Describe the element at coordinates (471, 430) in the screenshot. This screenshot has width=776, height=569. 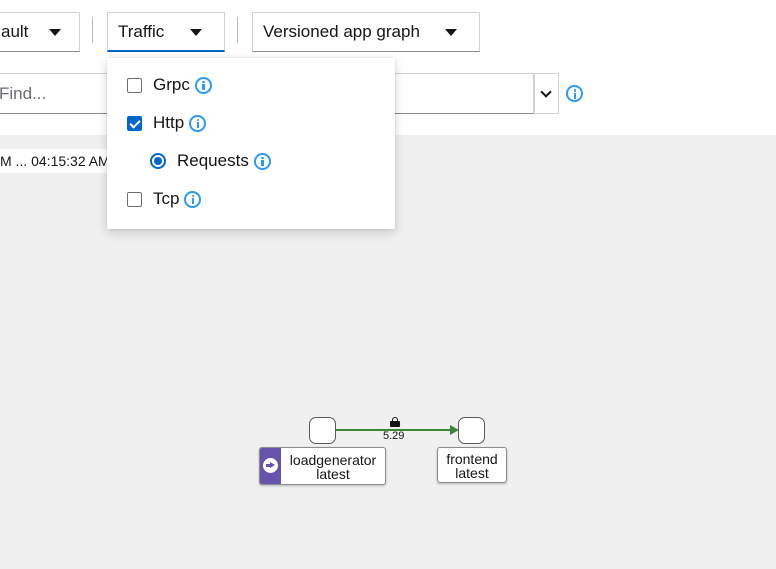
I see `graph-node-frontend` at that location.